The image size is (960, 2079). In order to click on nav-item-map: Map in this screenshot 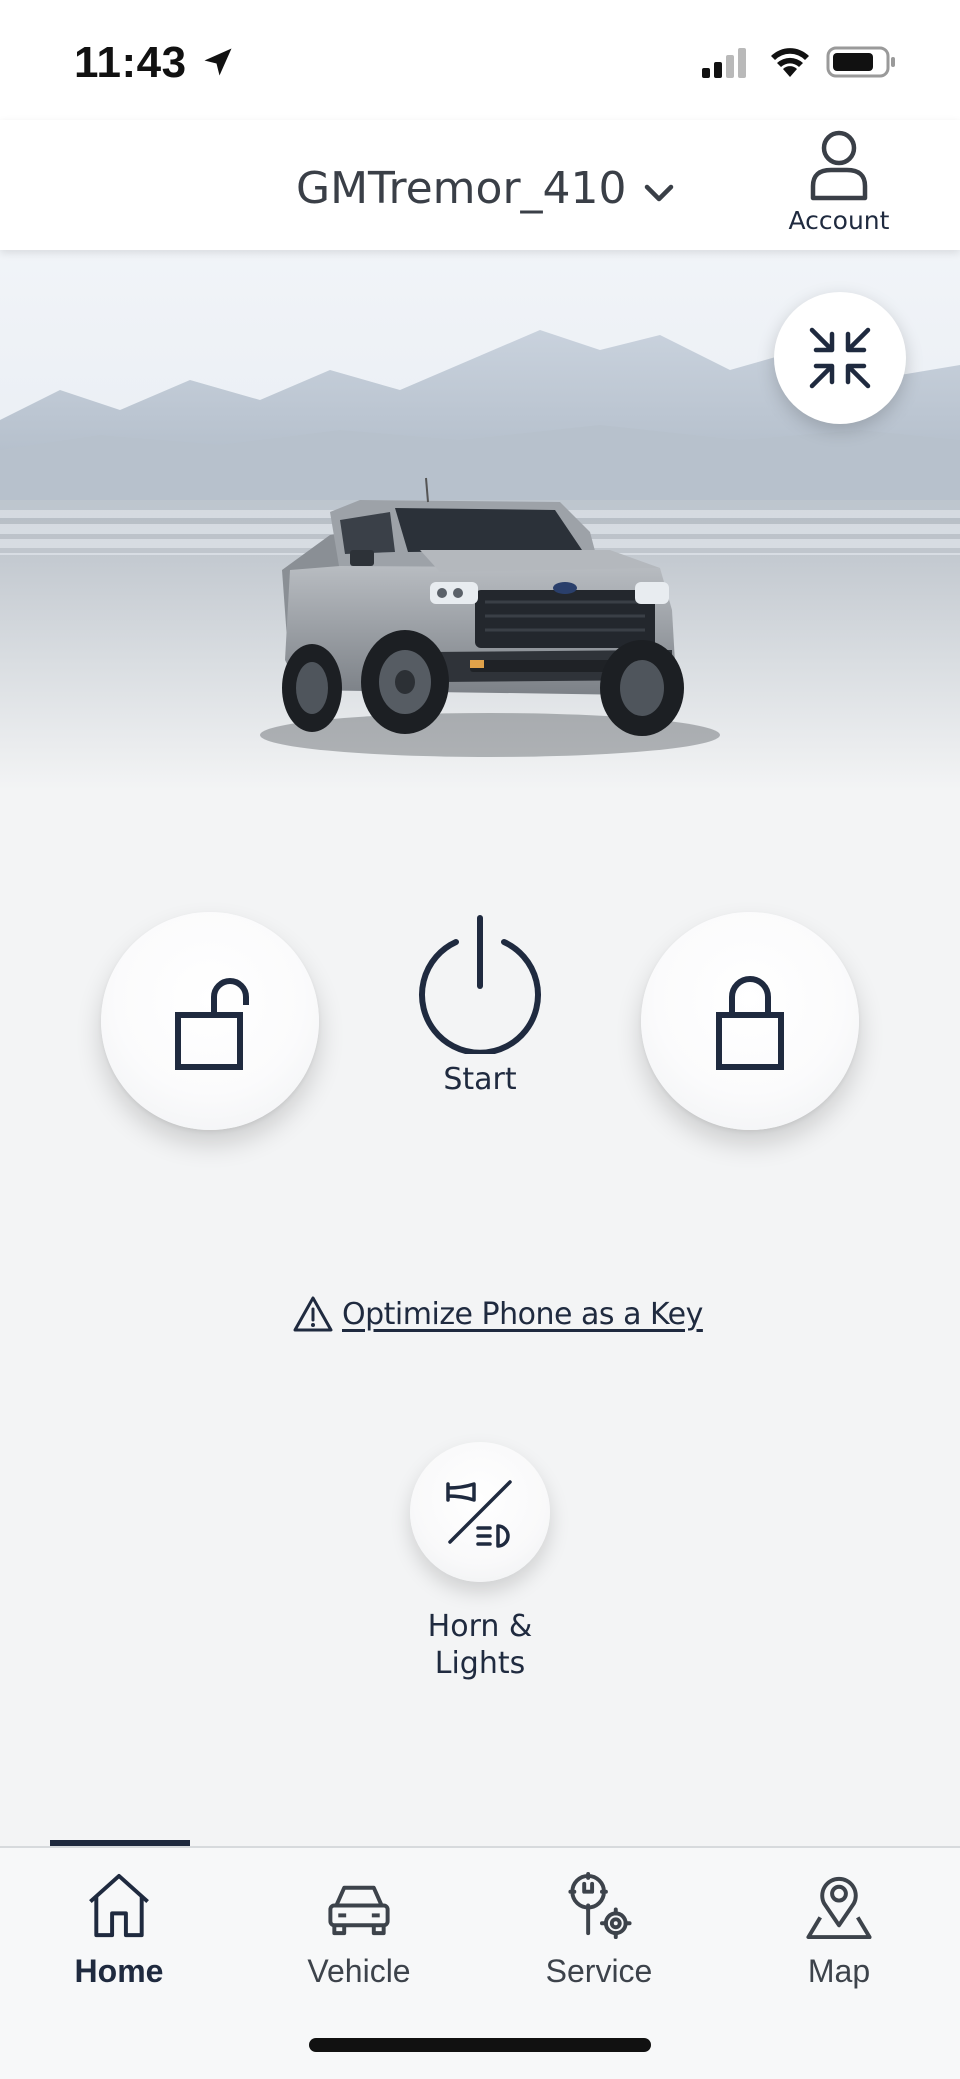, I will do `click(839, 1930)`.